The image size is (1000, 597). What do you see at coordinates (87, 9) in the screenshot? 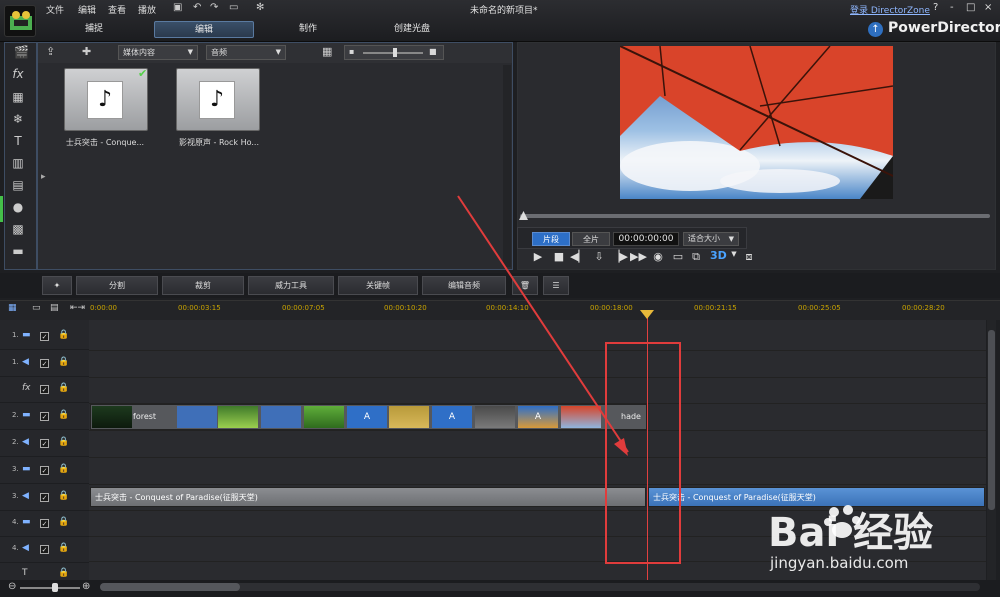
I see `menu-edit: 编辑` at bounding box center [87, 9].